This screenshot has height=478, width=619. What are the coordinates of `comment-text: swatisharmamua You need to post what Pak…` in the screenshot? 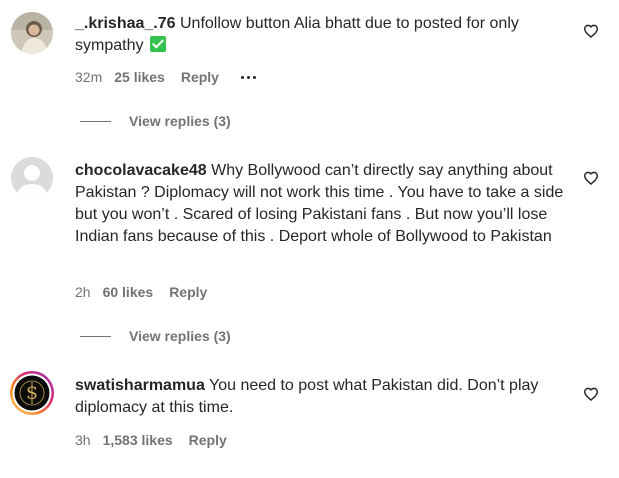 It's located at (322, 397).